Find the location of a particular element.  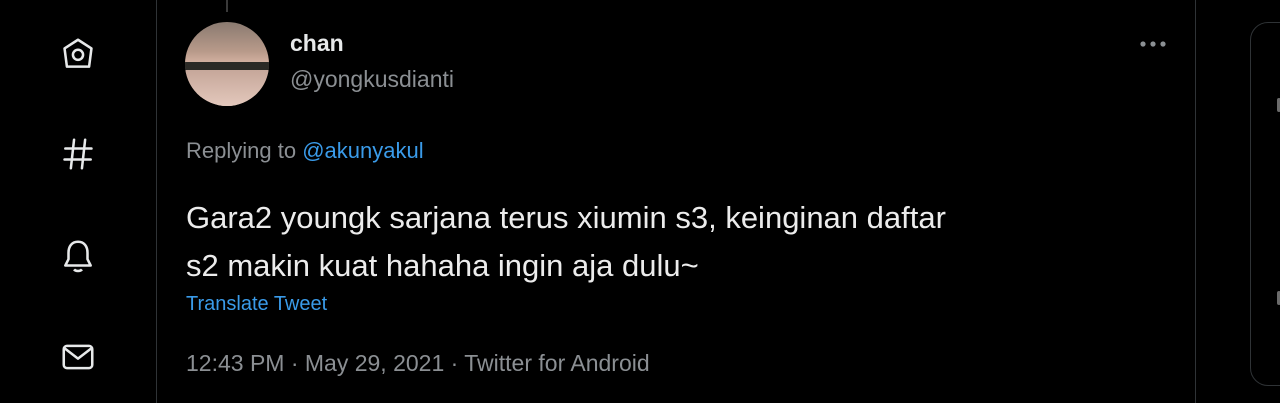

right-panel-edge is located at coordinates (1265, 204).